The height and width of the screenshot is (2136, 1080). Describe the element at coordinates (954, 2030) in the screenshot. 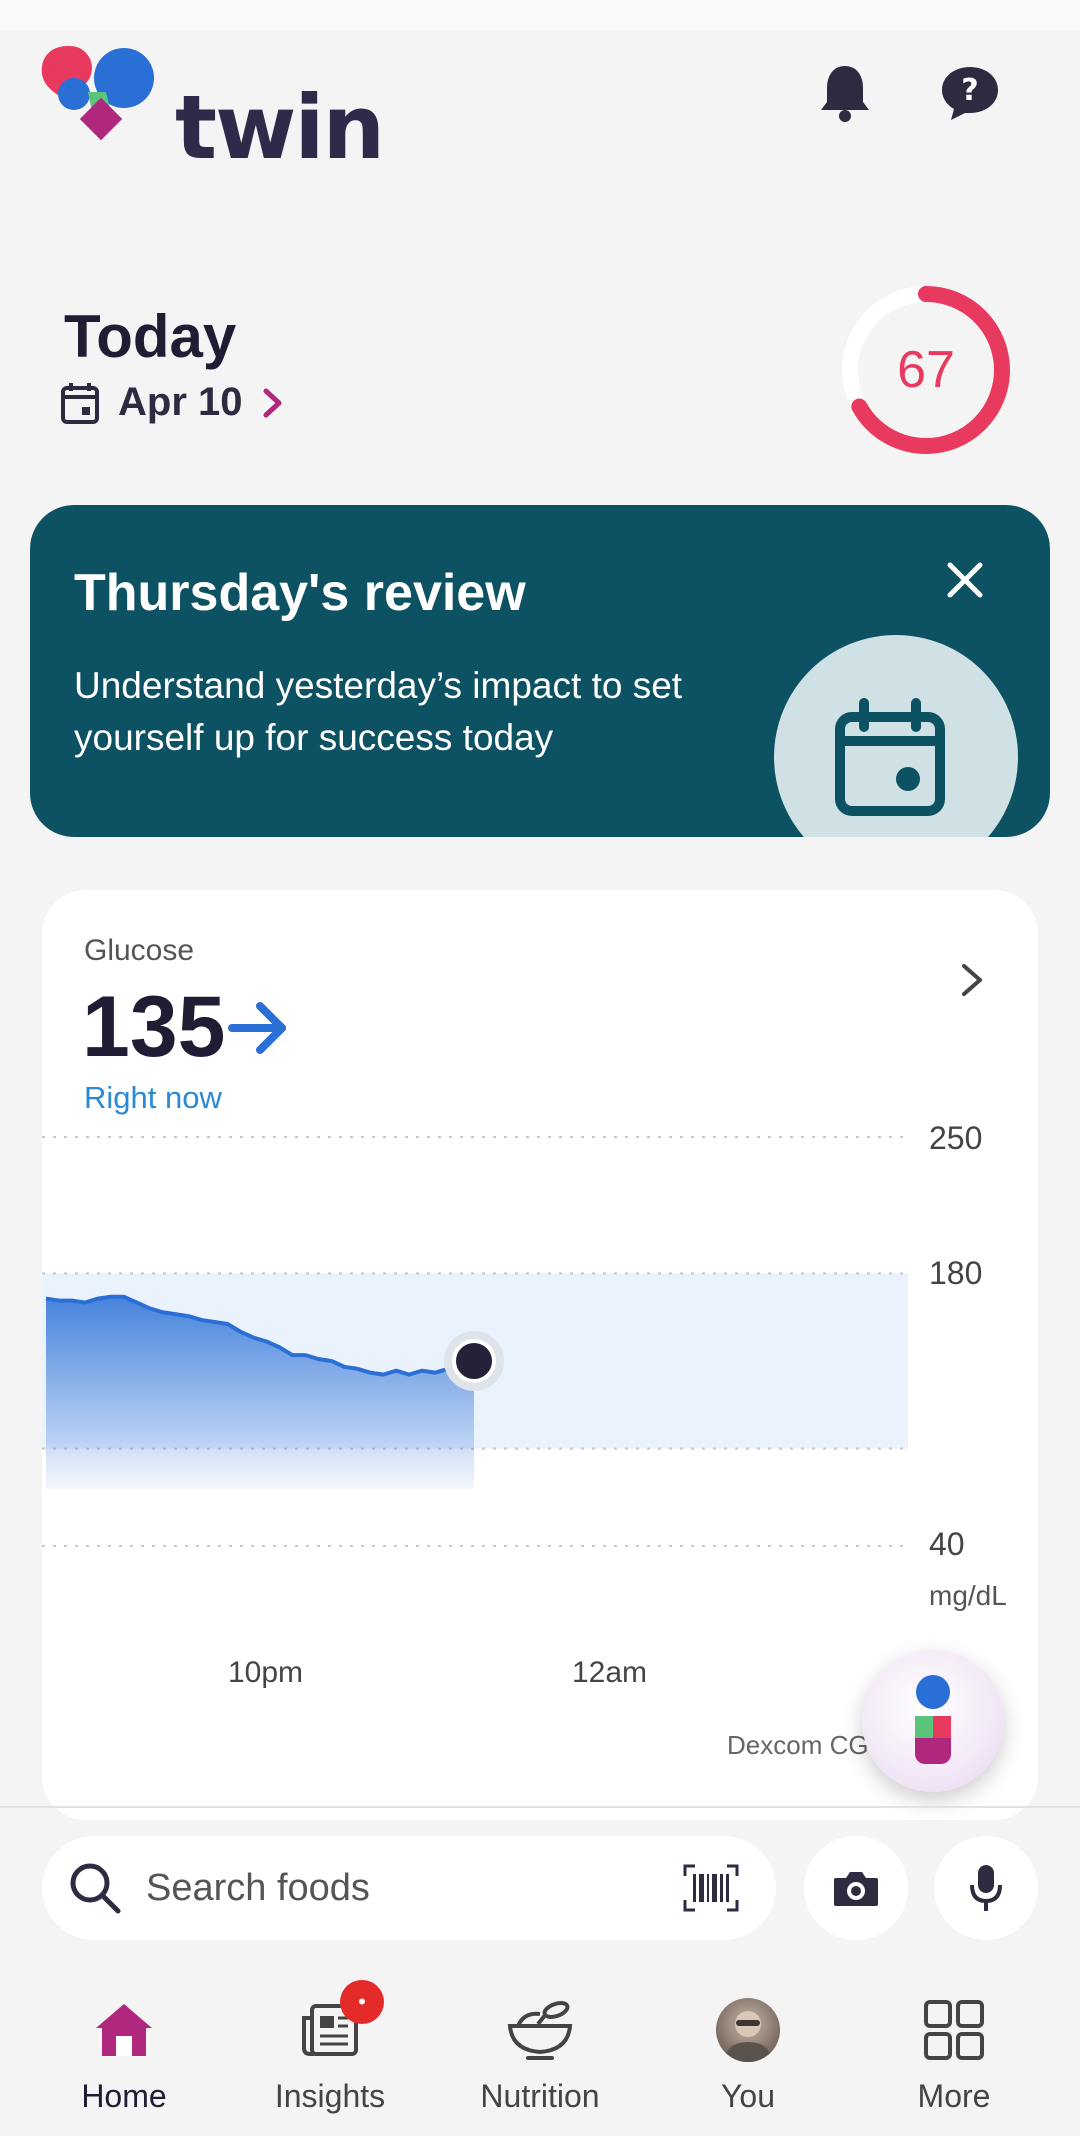

I see `grid-icon` at that location.